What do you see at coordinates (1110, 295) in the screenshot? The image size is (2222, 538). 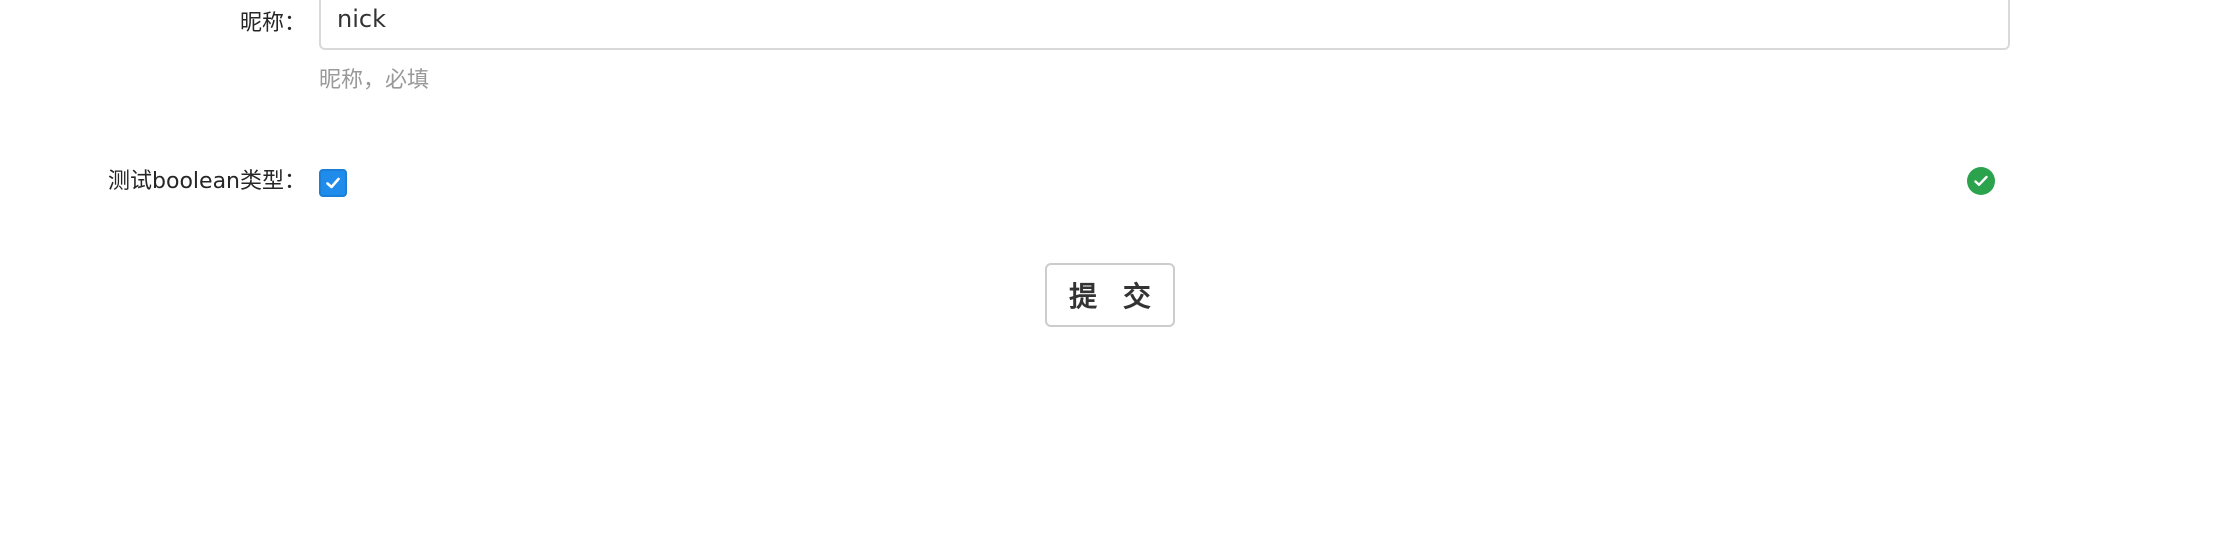 I see `submit-button: 提 交` at bounding box center [1110, 295].